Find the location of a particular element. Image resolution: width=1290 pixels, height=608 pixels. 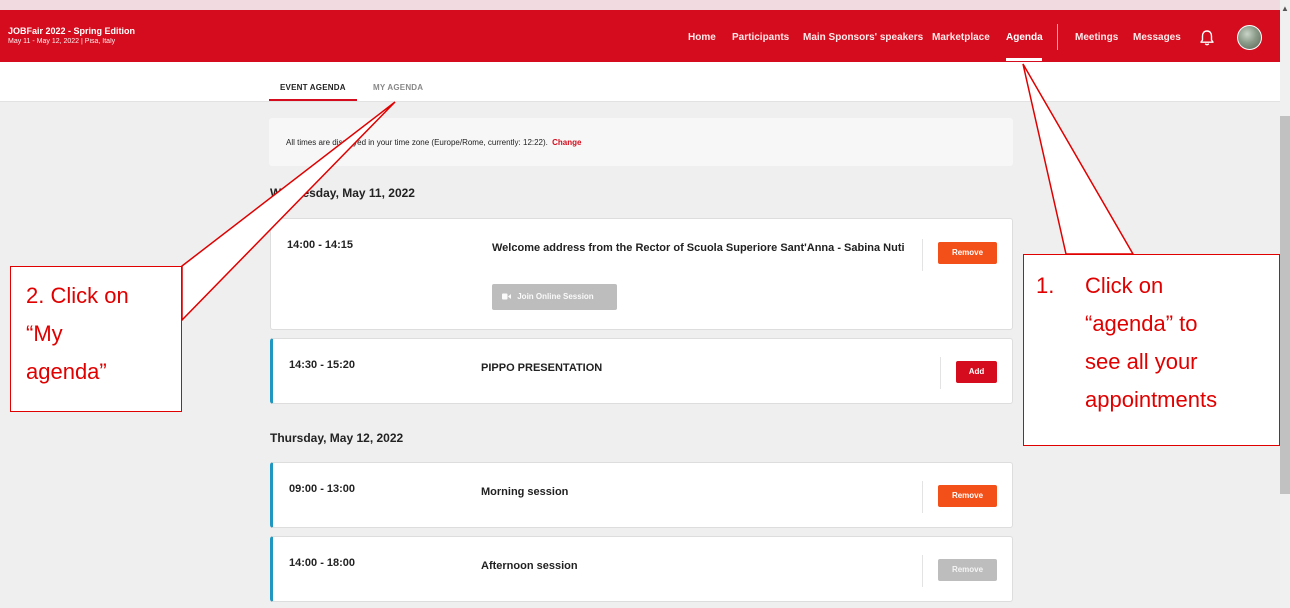

join-online-session-button: Join Online Session is located at coordinates (554, 297).